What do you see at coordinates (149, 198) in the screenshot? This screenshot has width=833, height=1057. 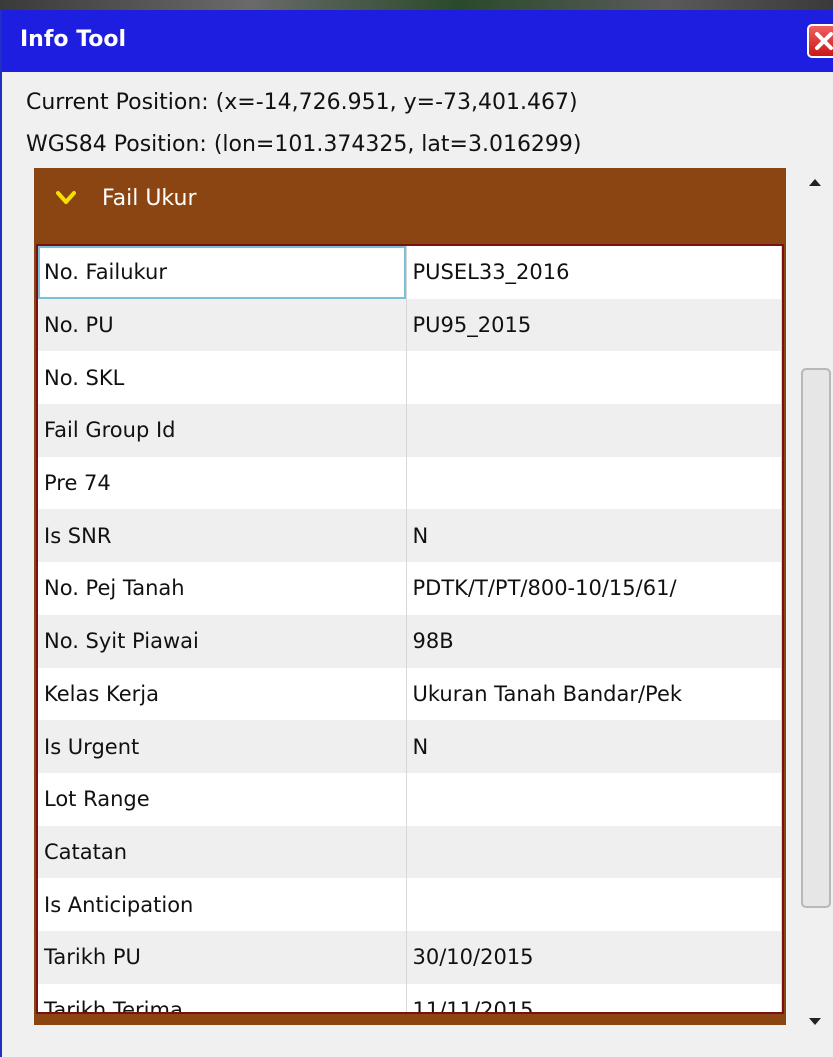 I see `panel-title: Fail Ukur` at bounding box center [149, 198].